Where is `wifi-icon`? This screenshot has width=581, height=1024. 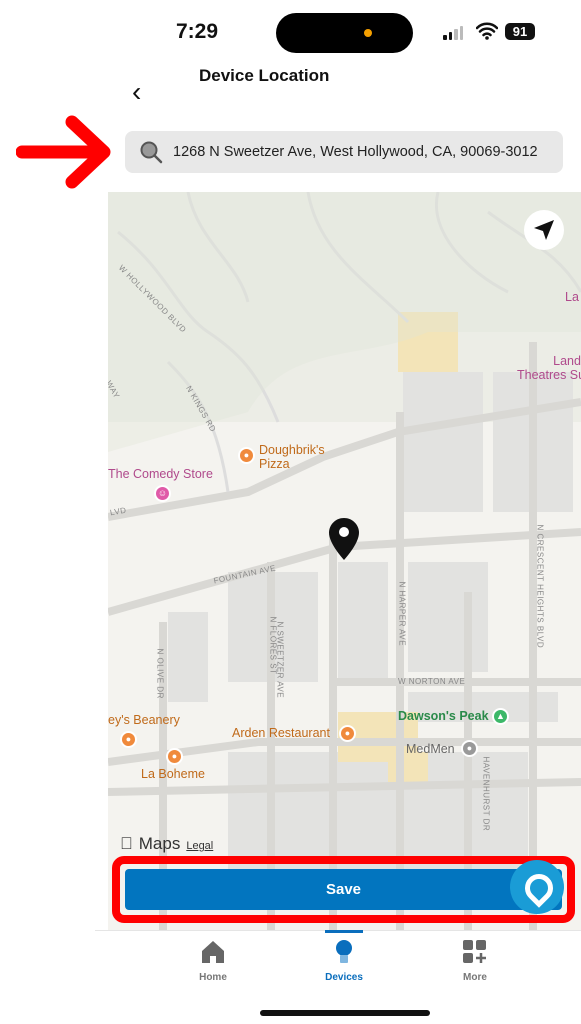
wifi-icon is located at coordinates (487, 31).